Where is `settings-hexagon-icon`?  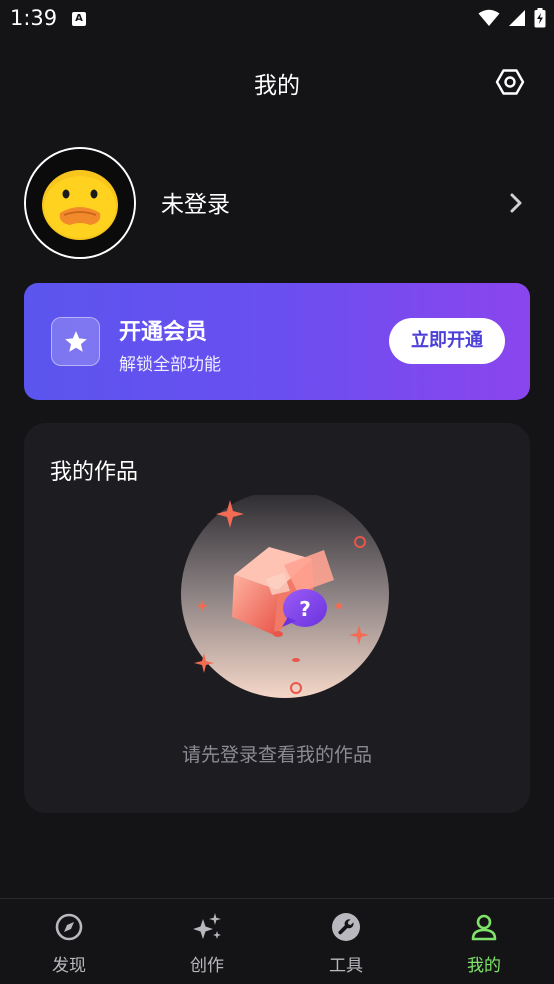
settings-hexagon-icon is located at coordinates (510, 82).